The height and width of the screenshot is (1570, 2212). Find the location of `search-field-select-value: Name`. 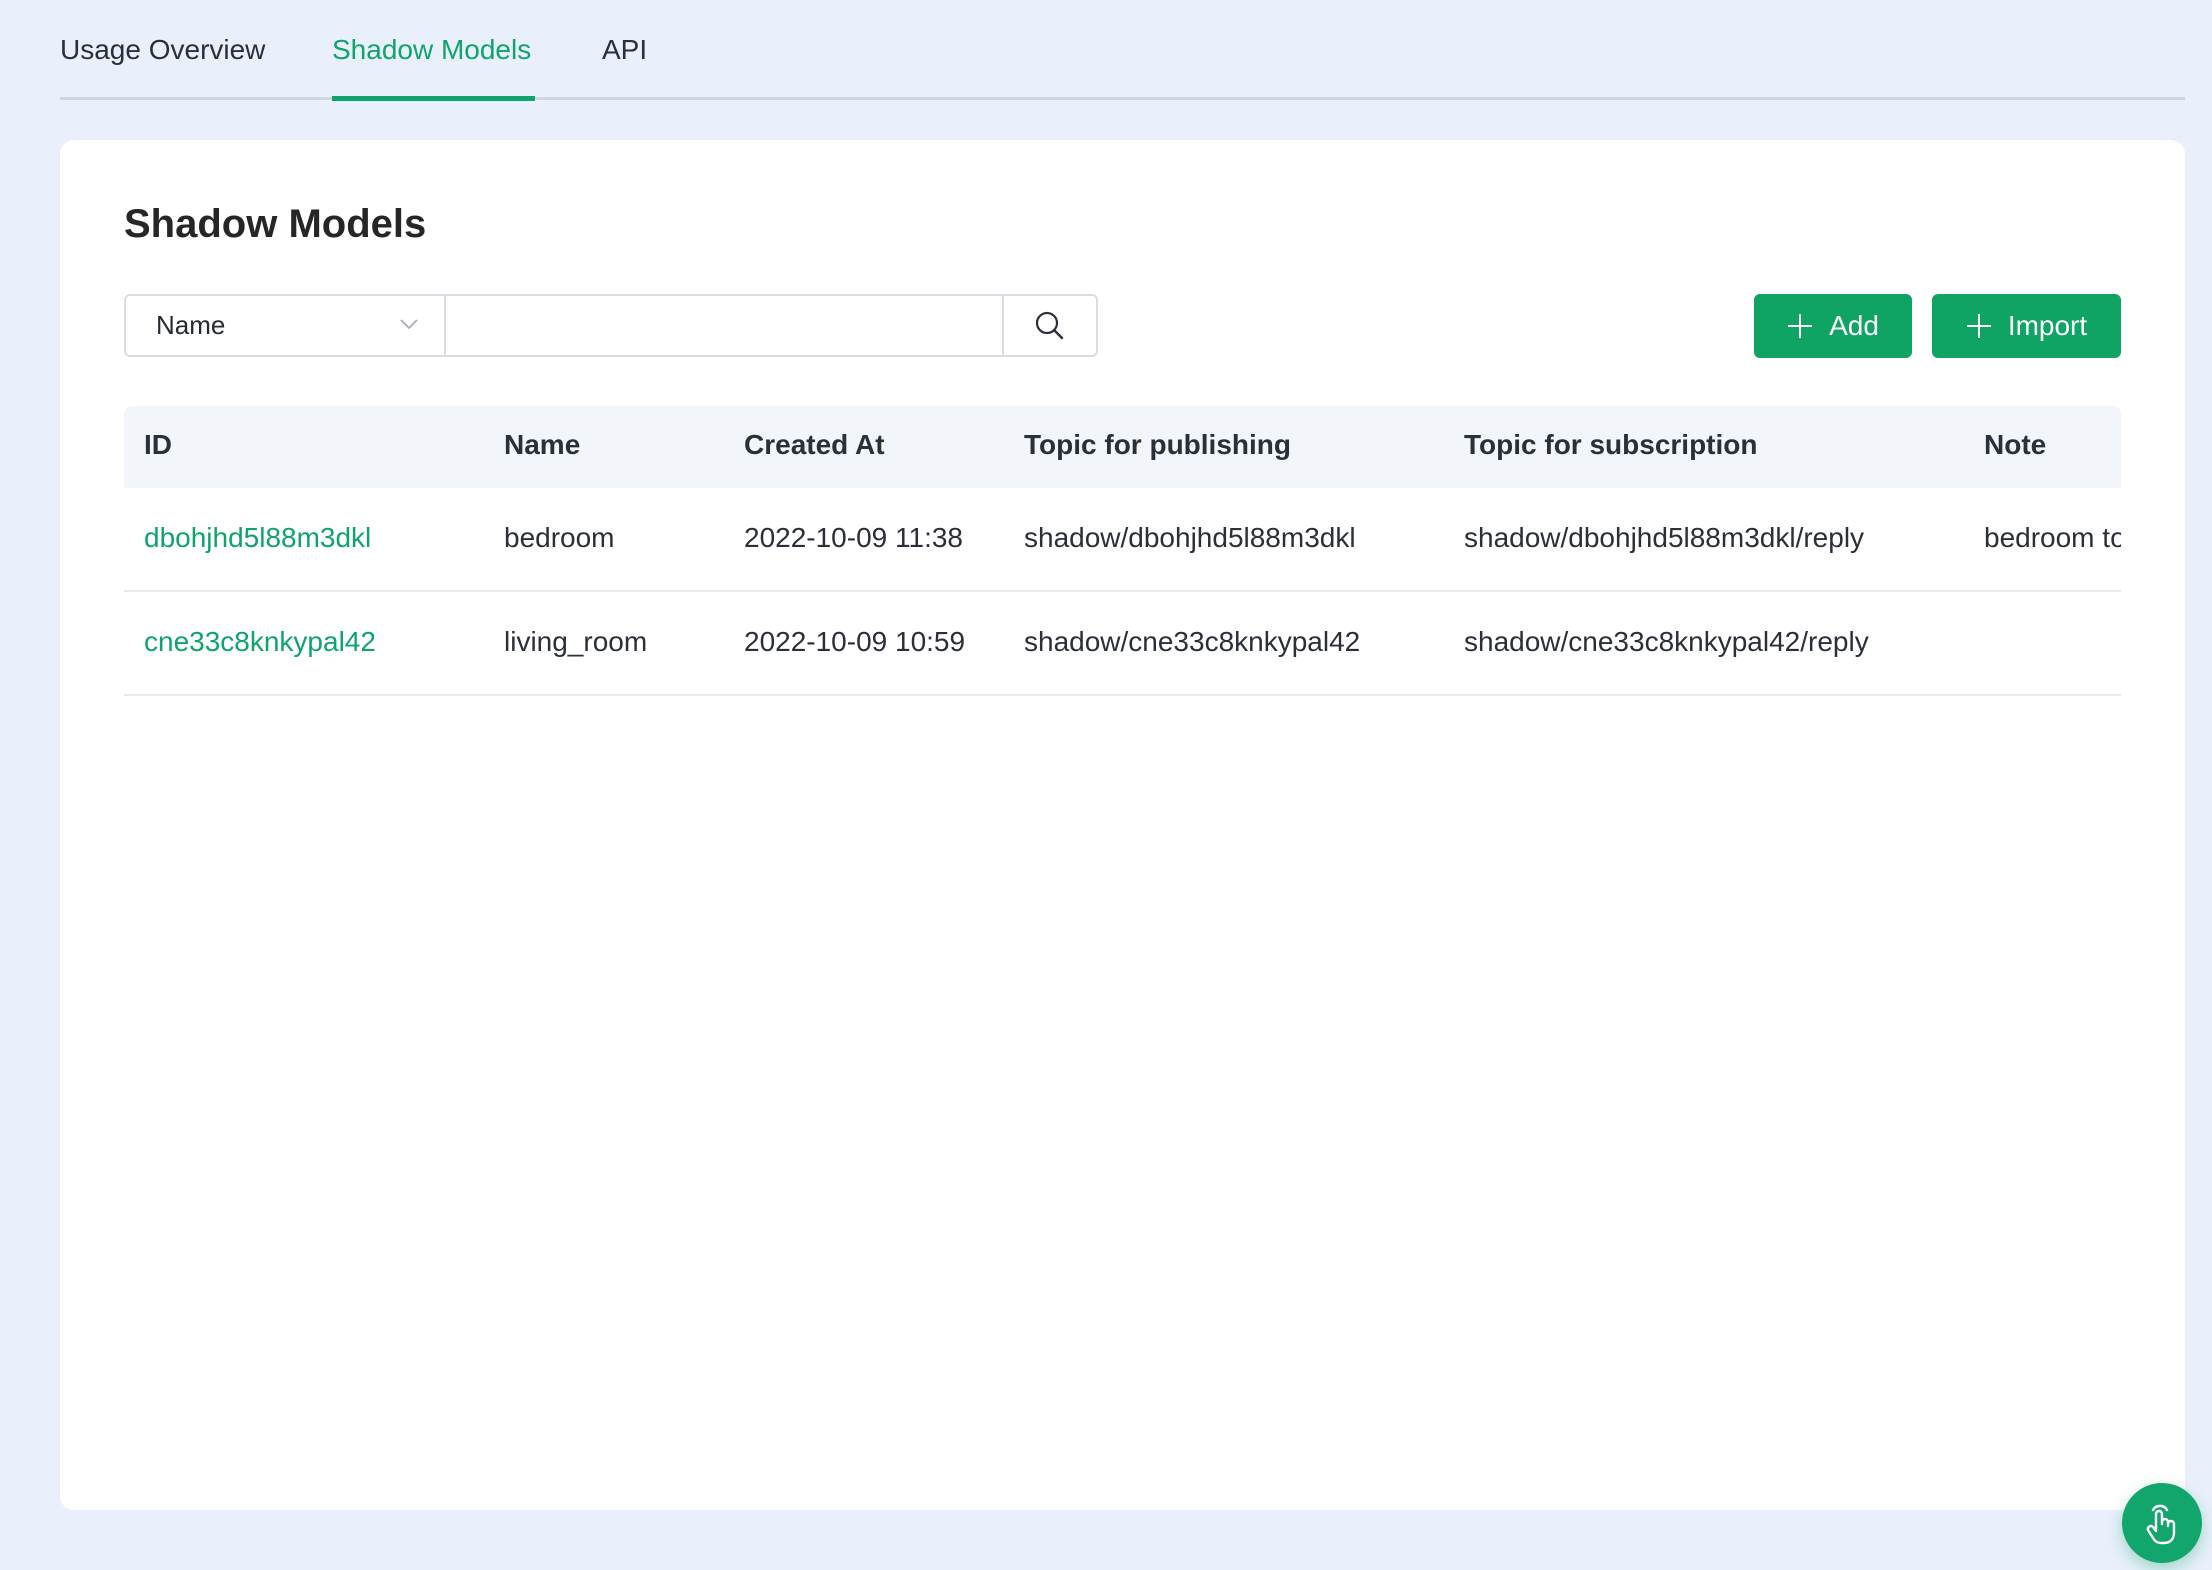

search-field-select-value: Name is located at coordinates (191, 325).